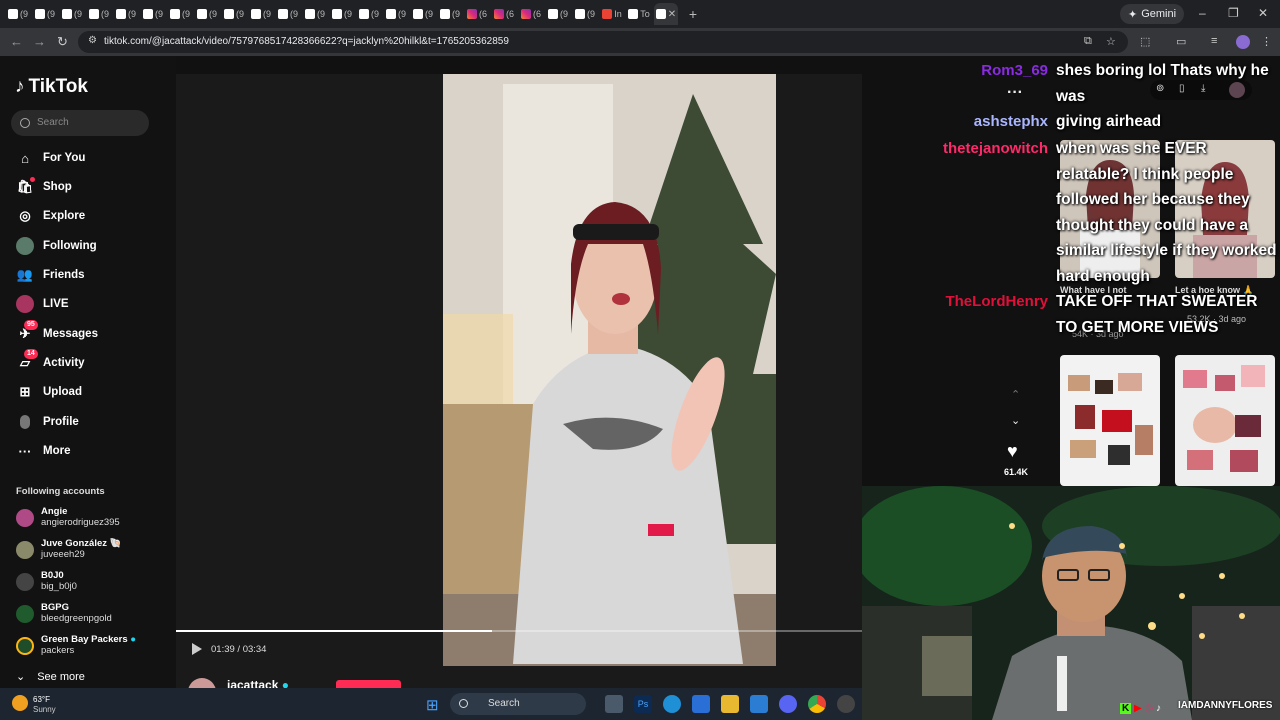  What do you see at coordinates (21, 677) in the screenshot?
I see `chevron-down-icon: ⌄` at bounding box center [21, 677].